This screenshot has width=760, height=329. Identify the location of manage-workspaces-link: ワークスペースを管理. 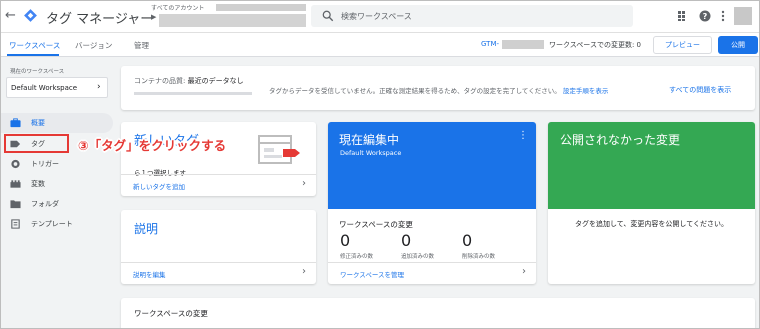
(372, 274).